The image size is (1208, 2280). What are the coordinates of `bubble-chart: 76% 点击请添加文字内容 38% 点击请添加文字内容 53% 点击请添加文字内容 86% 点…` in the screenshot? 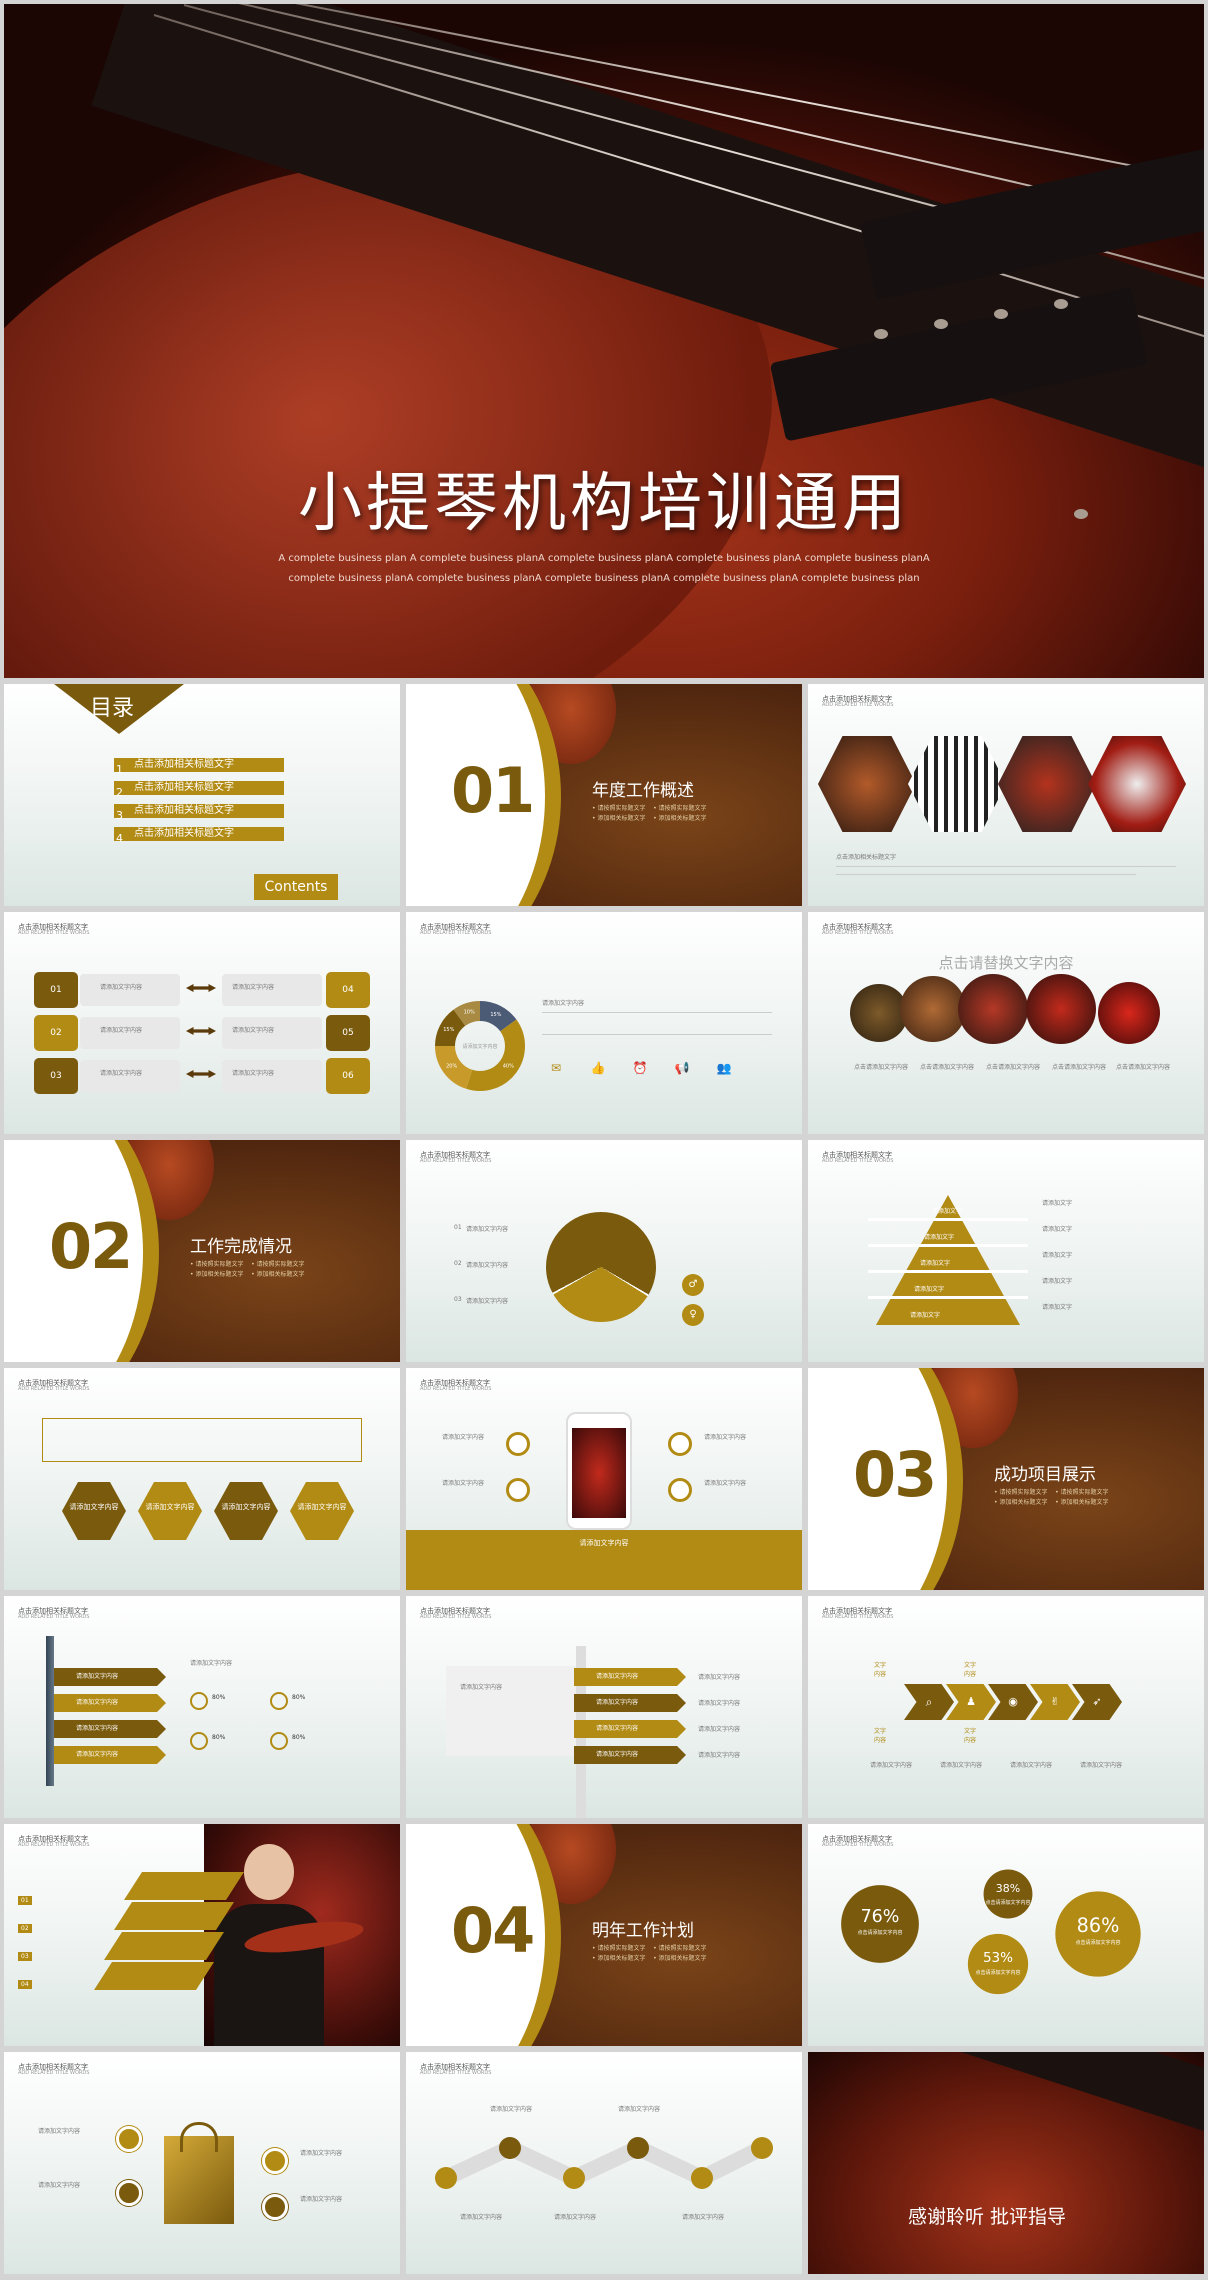 It's located at (991, 1932).